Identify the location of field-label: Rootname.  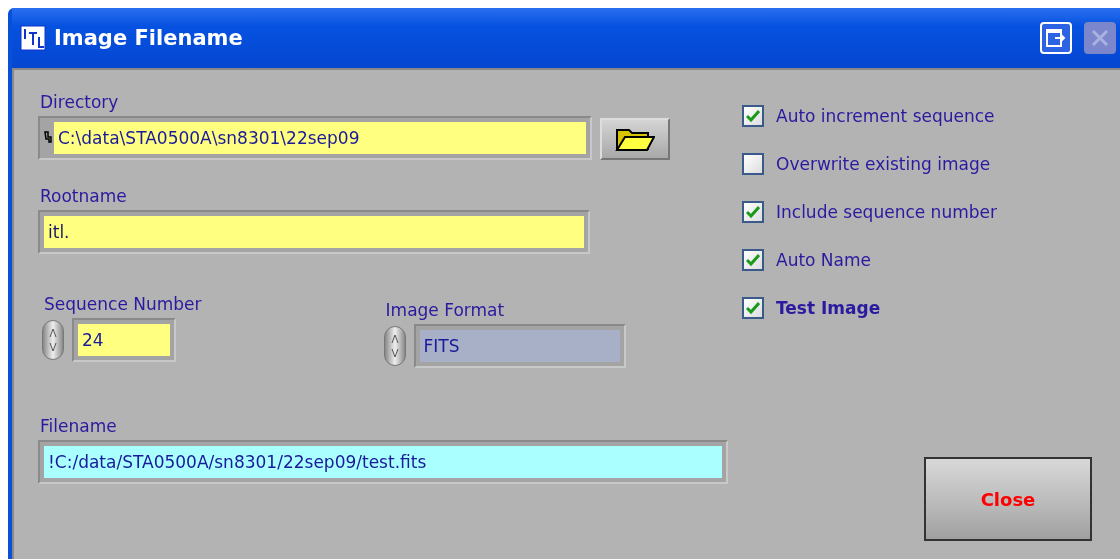
(84, 196).